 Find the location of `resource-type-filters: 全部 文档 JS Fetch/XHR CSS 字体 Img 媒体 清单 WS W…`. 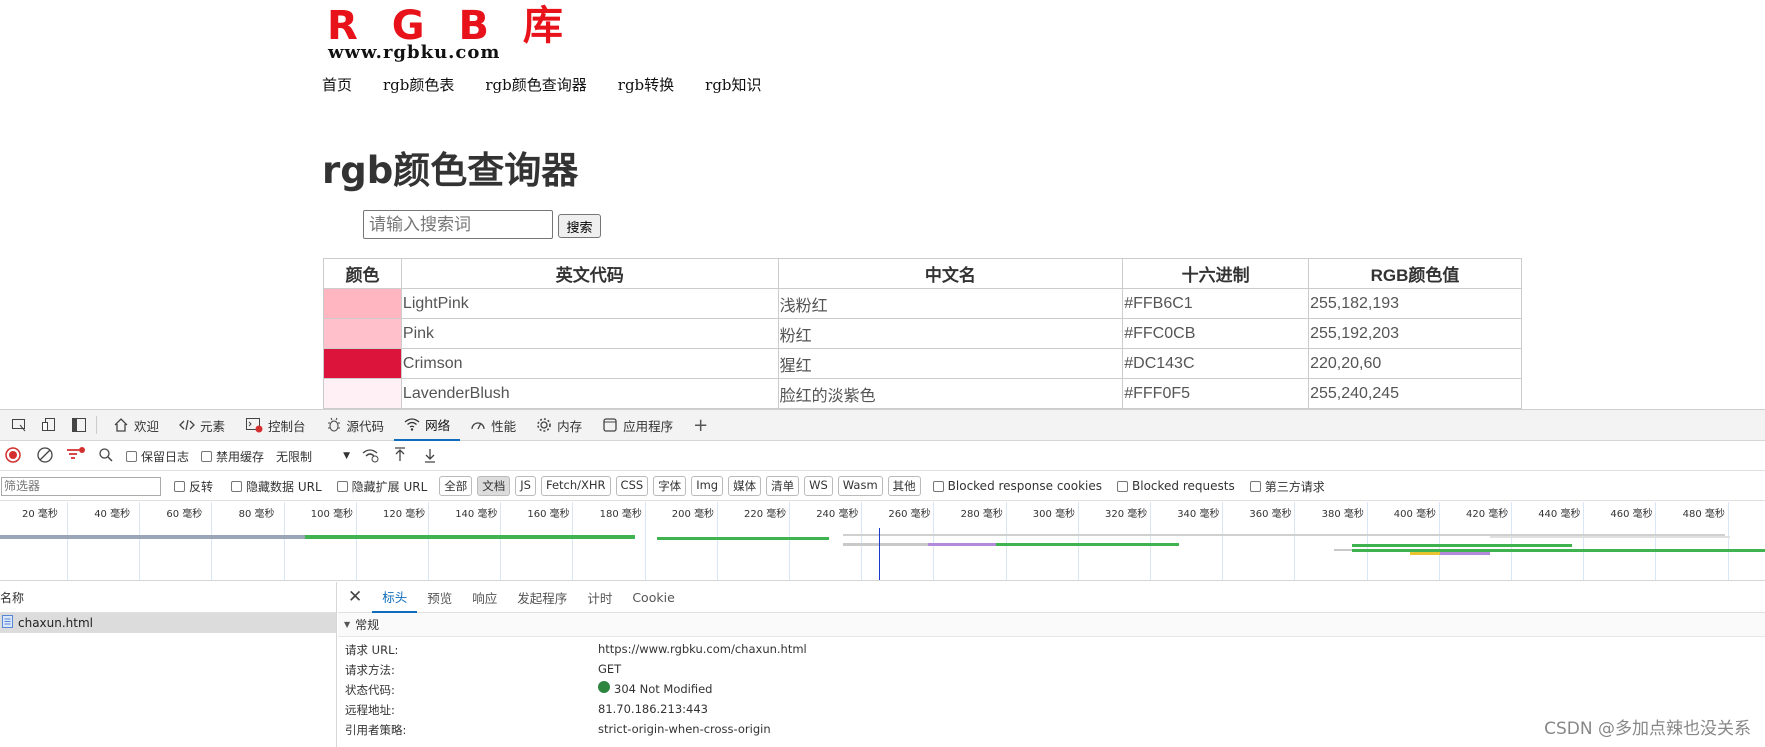

resource-type-filters: 全部 文档 JS Fetch/XHR CSS 字体 Img 媒体 清单 WS W… is located at coordinates (682, 486).